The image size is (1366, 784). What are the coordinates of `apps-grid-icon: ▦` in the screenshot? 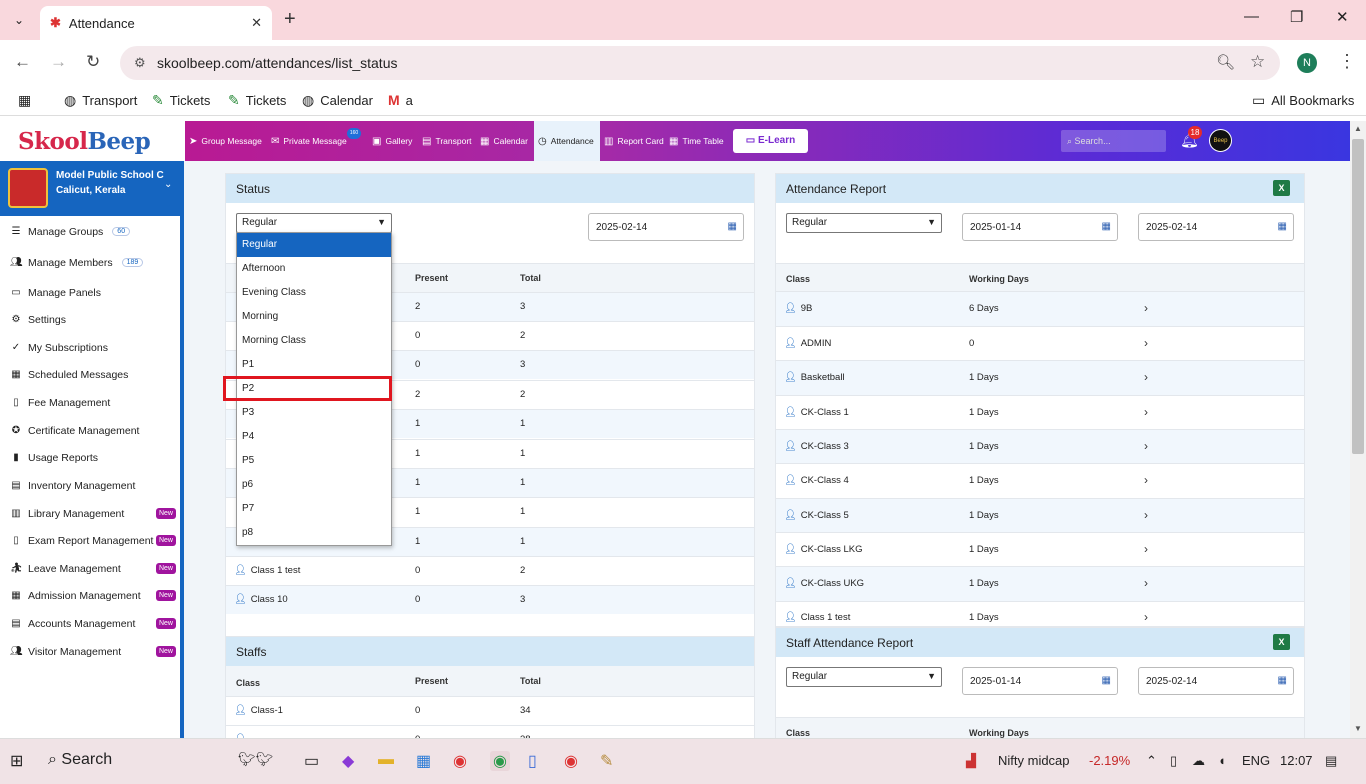 It's located at (24, 100).